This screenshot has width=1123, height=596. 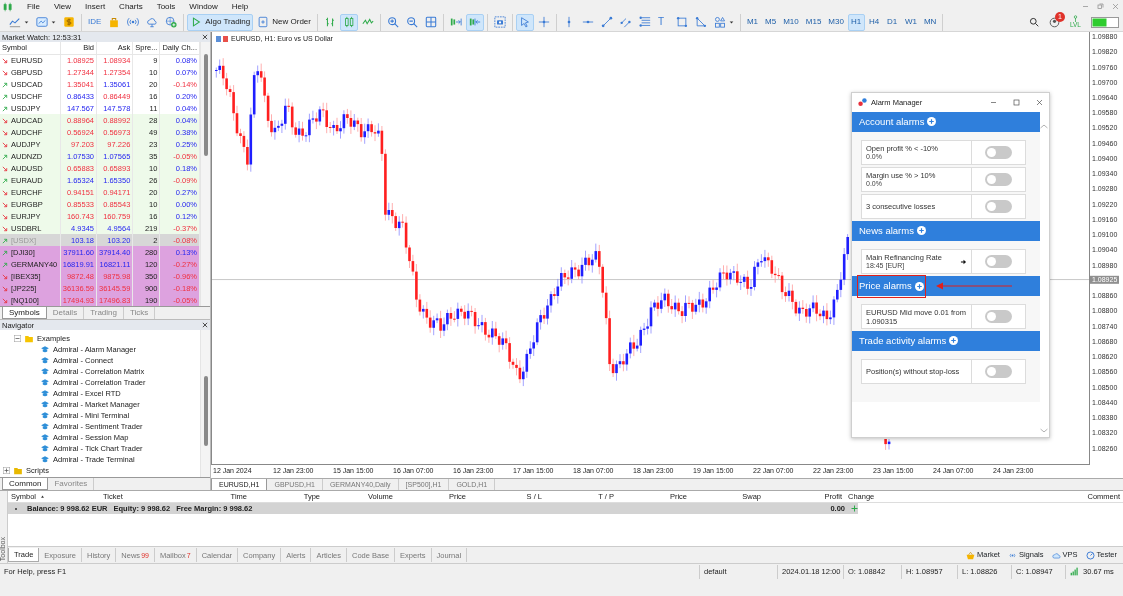 I want to click on timeframe-button: M5, so click(x=771, y=22).